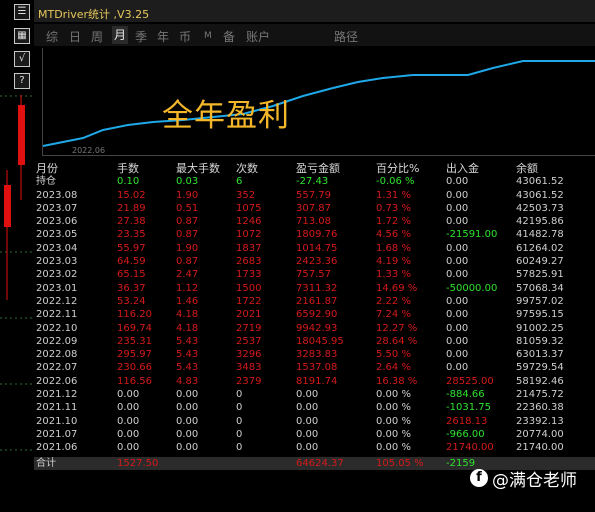 This screenshot has width=595, height=512. I want to click on cell-pnl: 1809.76, so click(317, 235).